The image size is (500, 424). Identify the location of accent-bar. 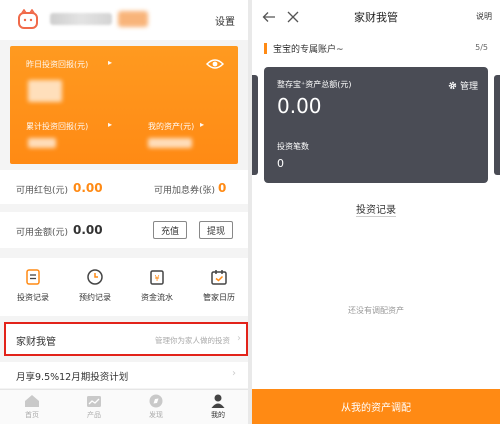
(265, 48).